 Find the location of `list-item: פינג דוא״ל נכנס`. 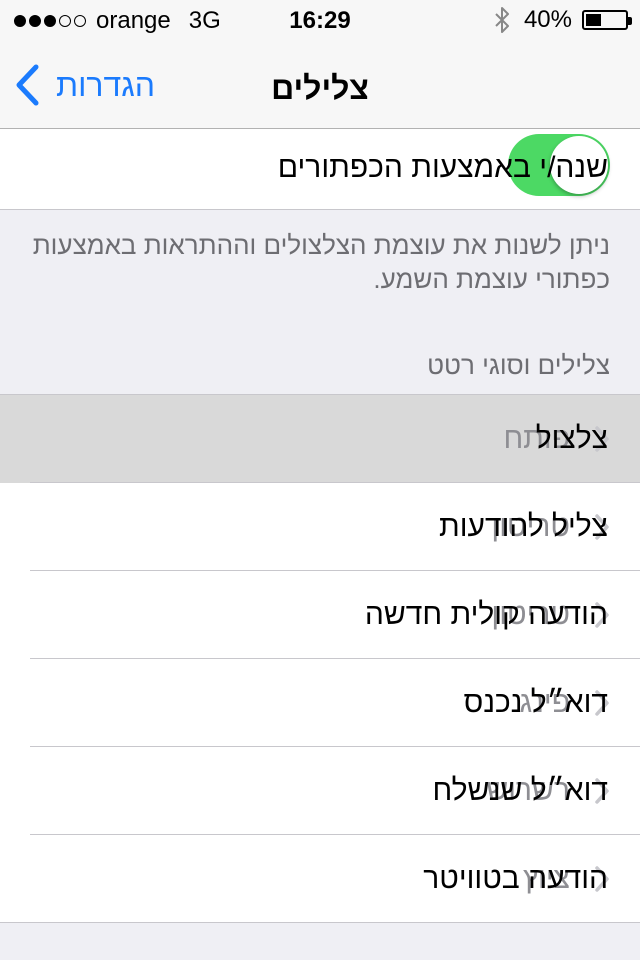

list-item: פינג דוא״ל נכנס is located at coordinates (320, 703).